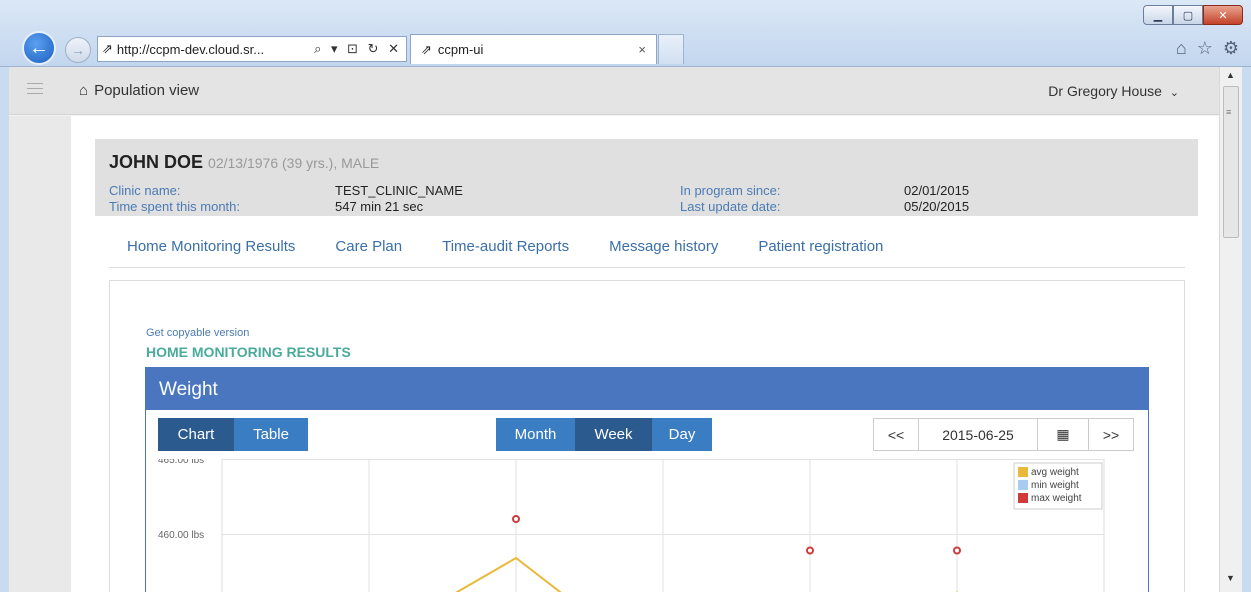  I want to click on chart-view-button: Chart, so click(196, 434).